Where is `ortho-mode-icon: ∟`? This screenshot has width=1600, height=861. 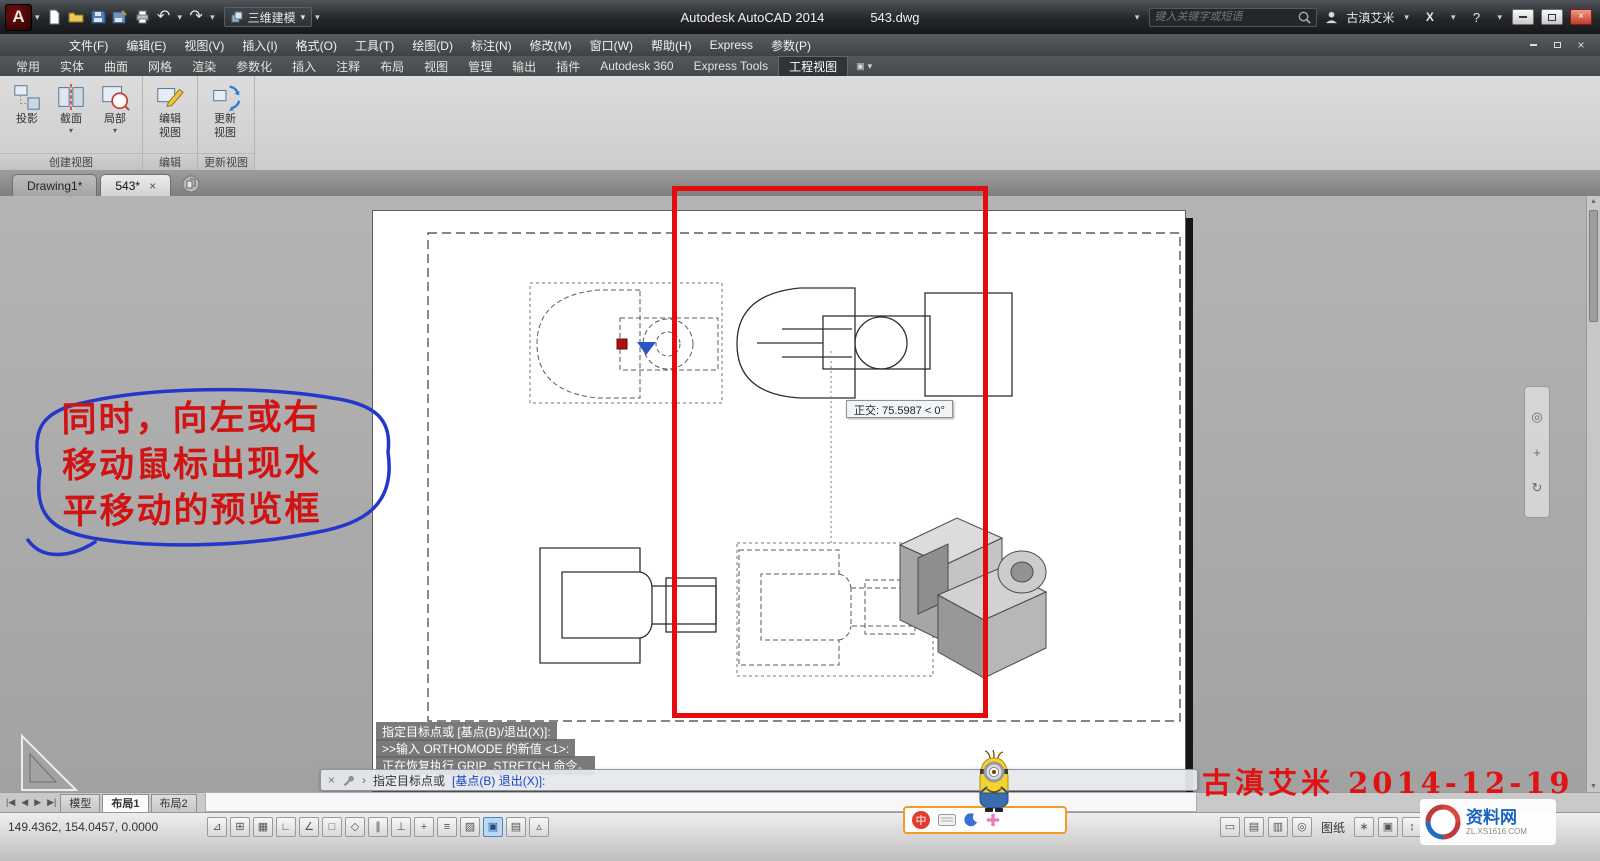 ortho-mode-icon: ∟ is located at coordinates (286, 827).